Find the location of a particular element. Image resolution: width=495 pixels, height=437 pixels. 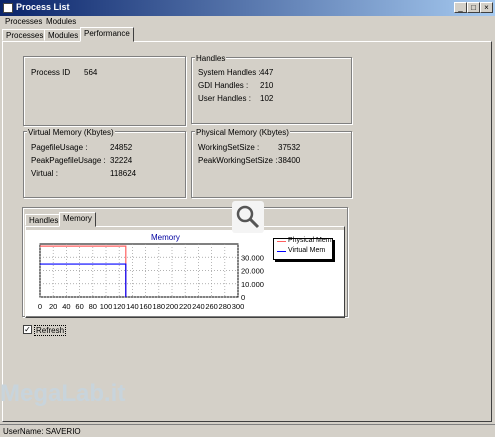

legend-virtual-label: Virtual Mem is located at coordinates (307, 250).